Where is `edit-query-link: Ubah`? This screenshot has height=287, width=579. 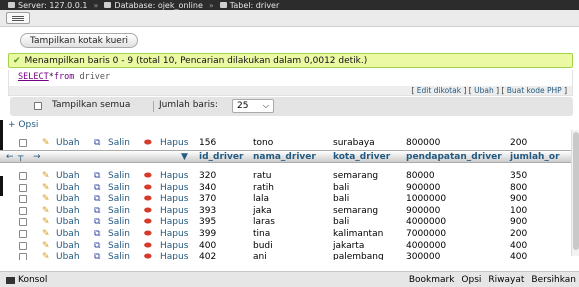 edit-query-link: Ubah is located at coordinates (484, 90).